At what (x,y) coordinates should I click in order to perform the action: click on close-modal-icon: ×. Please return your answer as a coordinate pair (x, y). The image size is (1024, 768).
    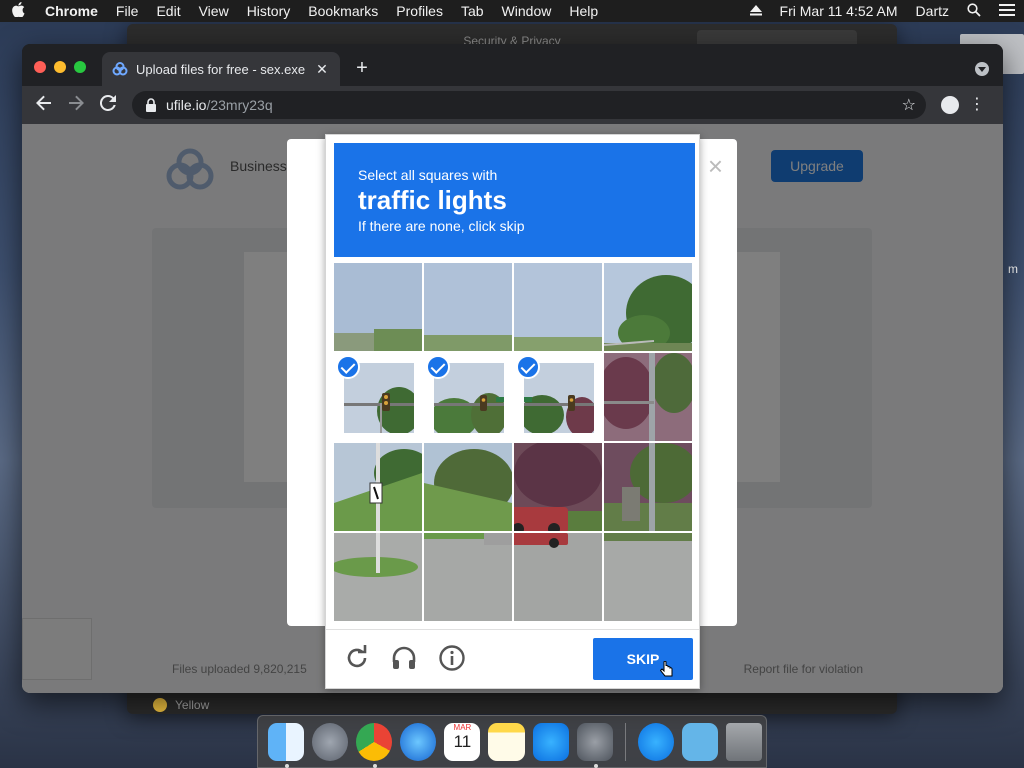
    Looking at the image, I should click on (715, 166).